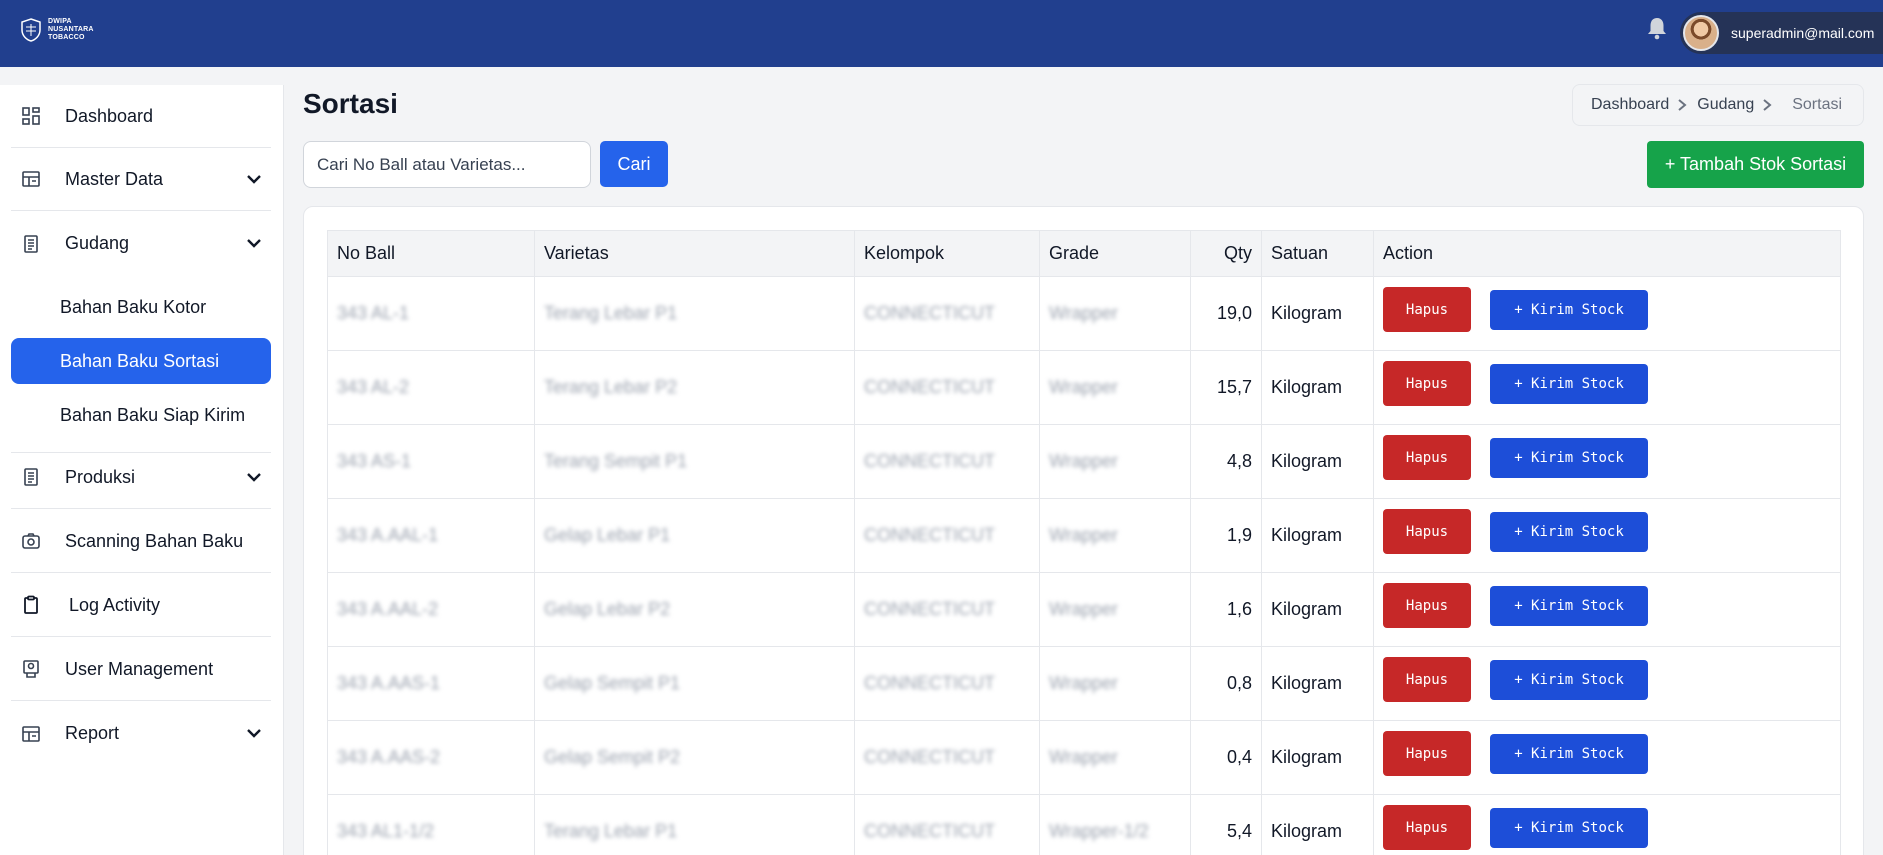 The image size is (1883, 855). I want to click on sidebar-item-report: Report, so click(141, 733).